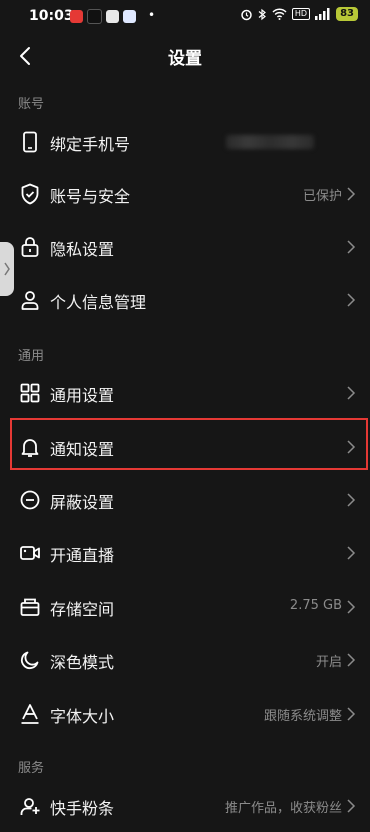  What do you see at coordinates (185, 393) in the screenshot?
I see `settings-row-general: 通用设置` at bounding box center [185, 393].